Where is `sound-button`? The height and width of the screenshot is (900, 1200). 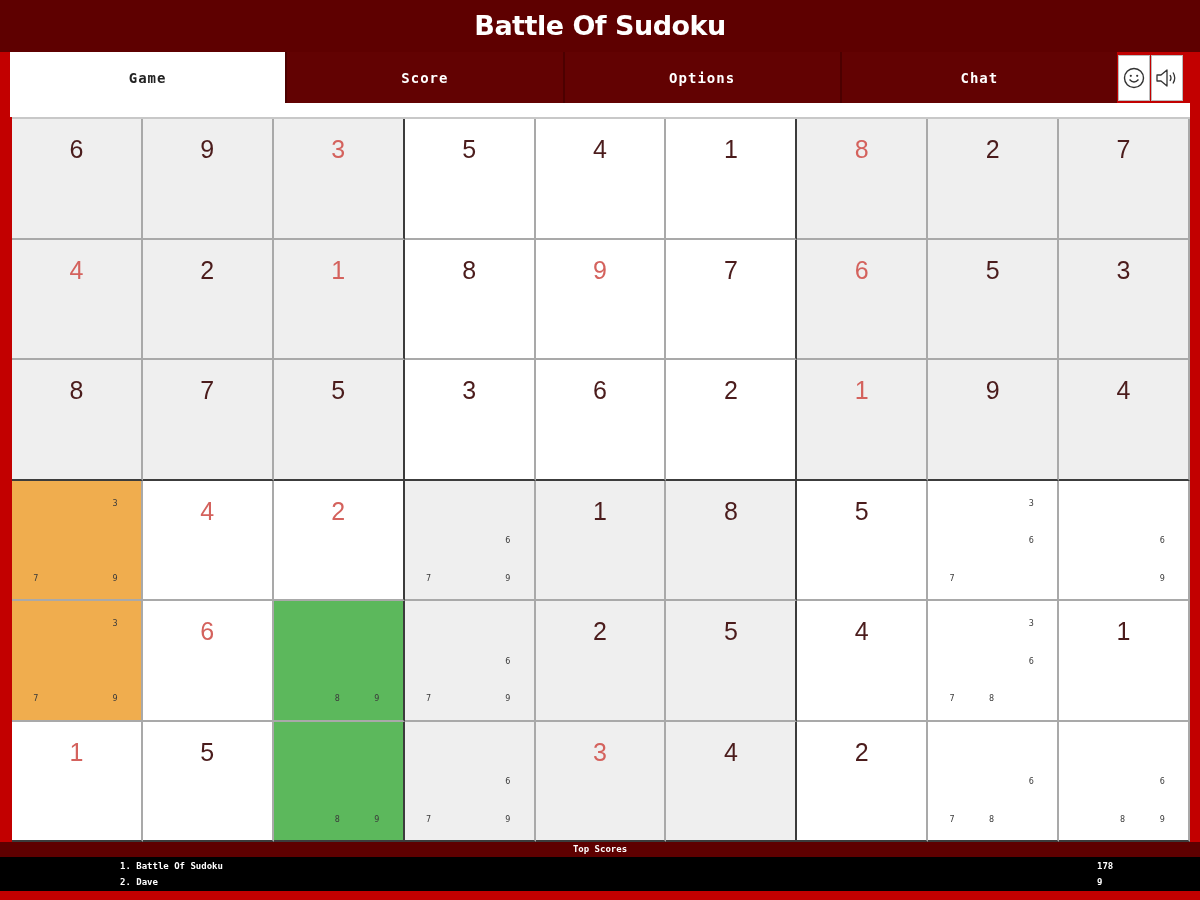
sound-button is located at coordinates (1167, 78).